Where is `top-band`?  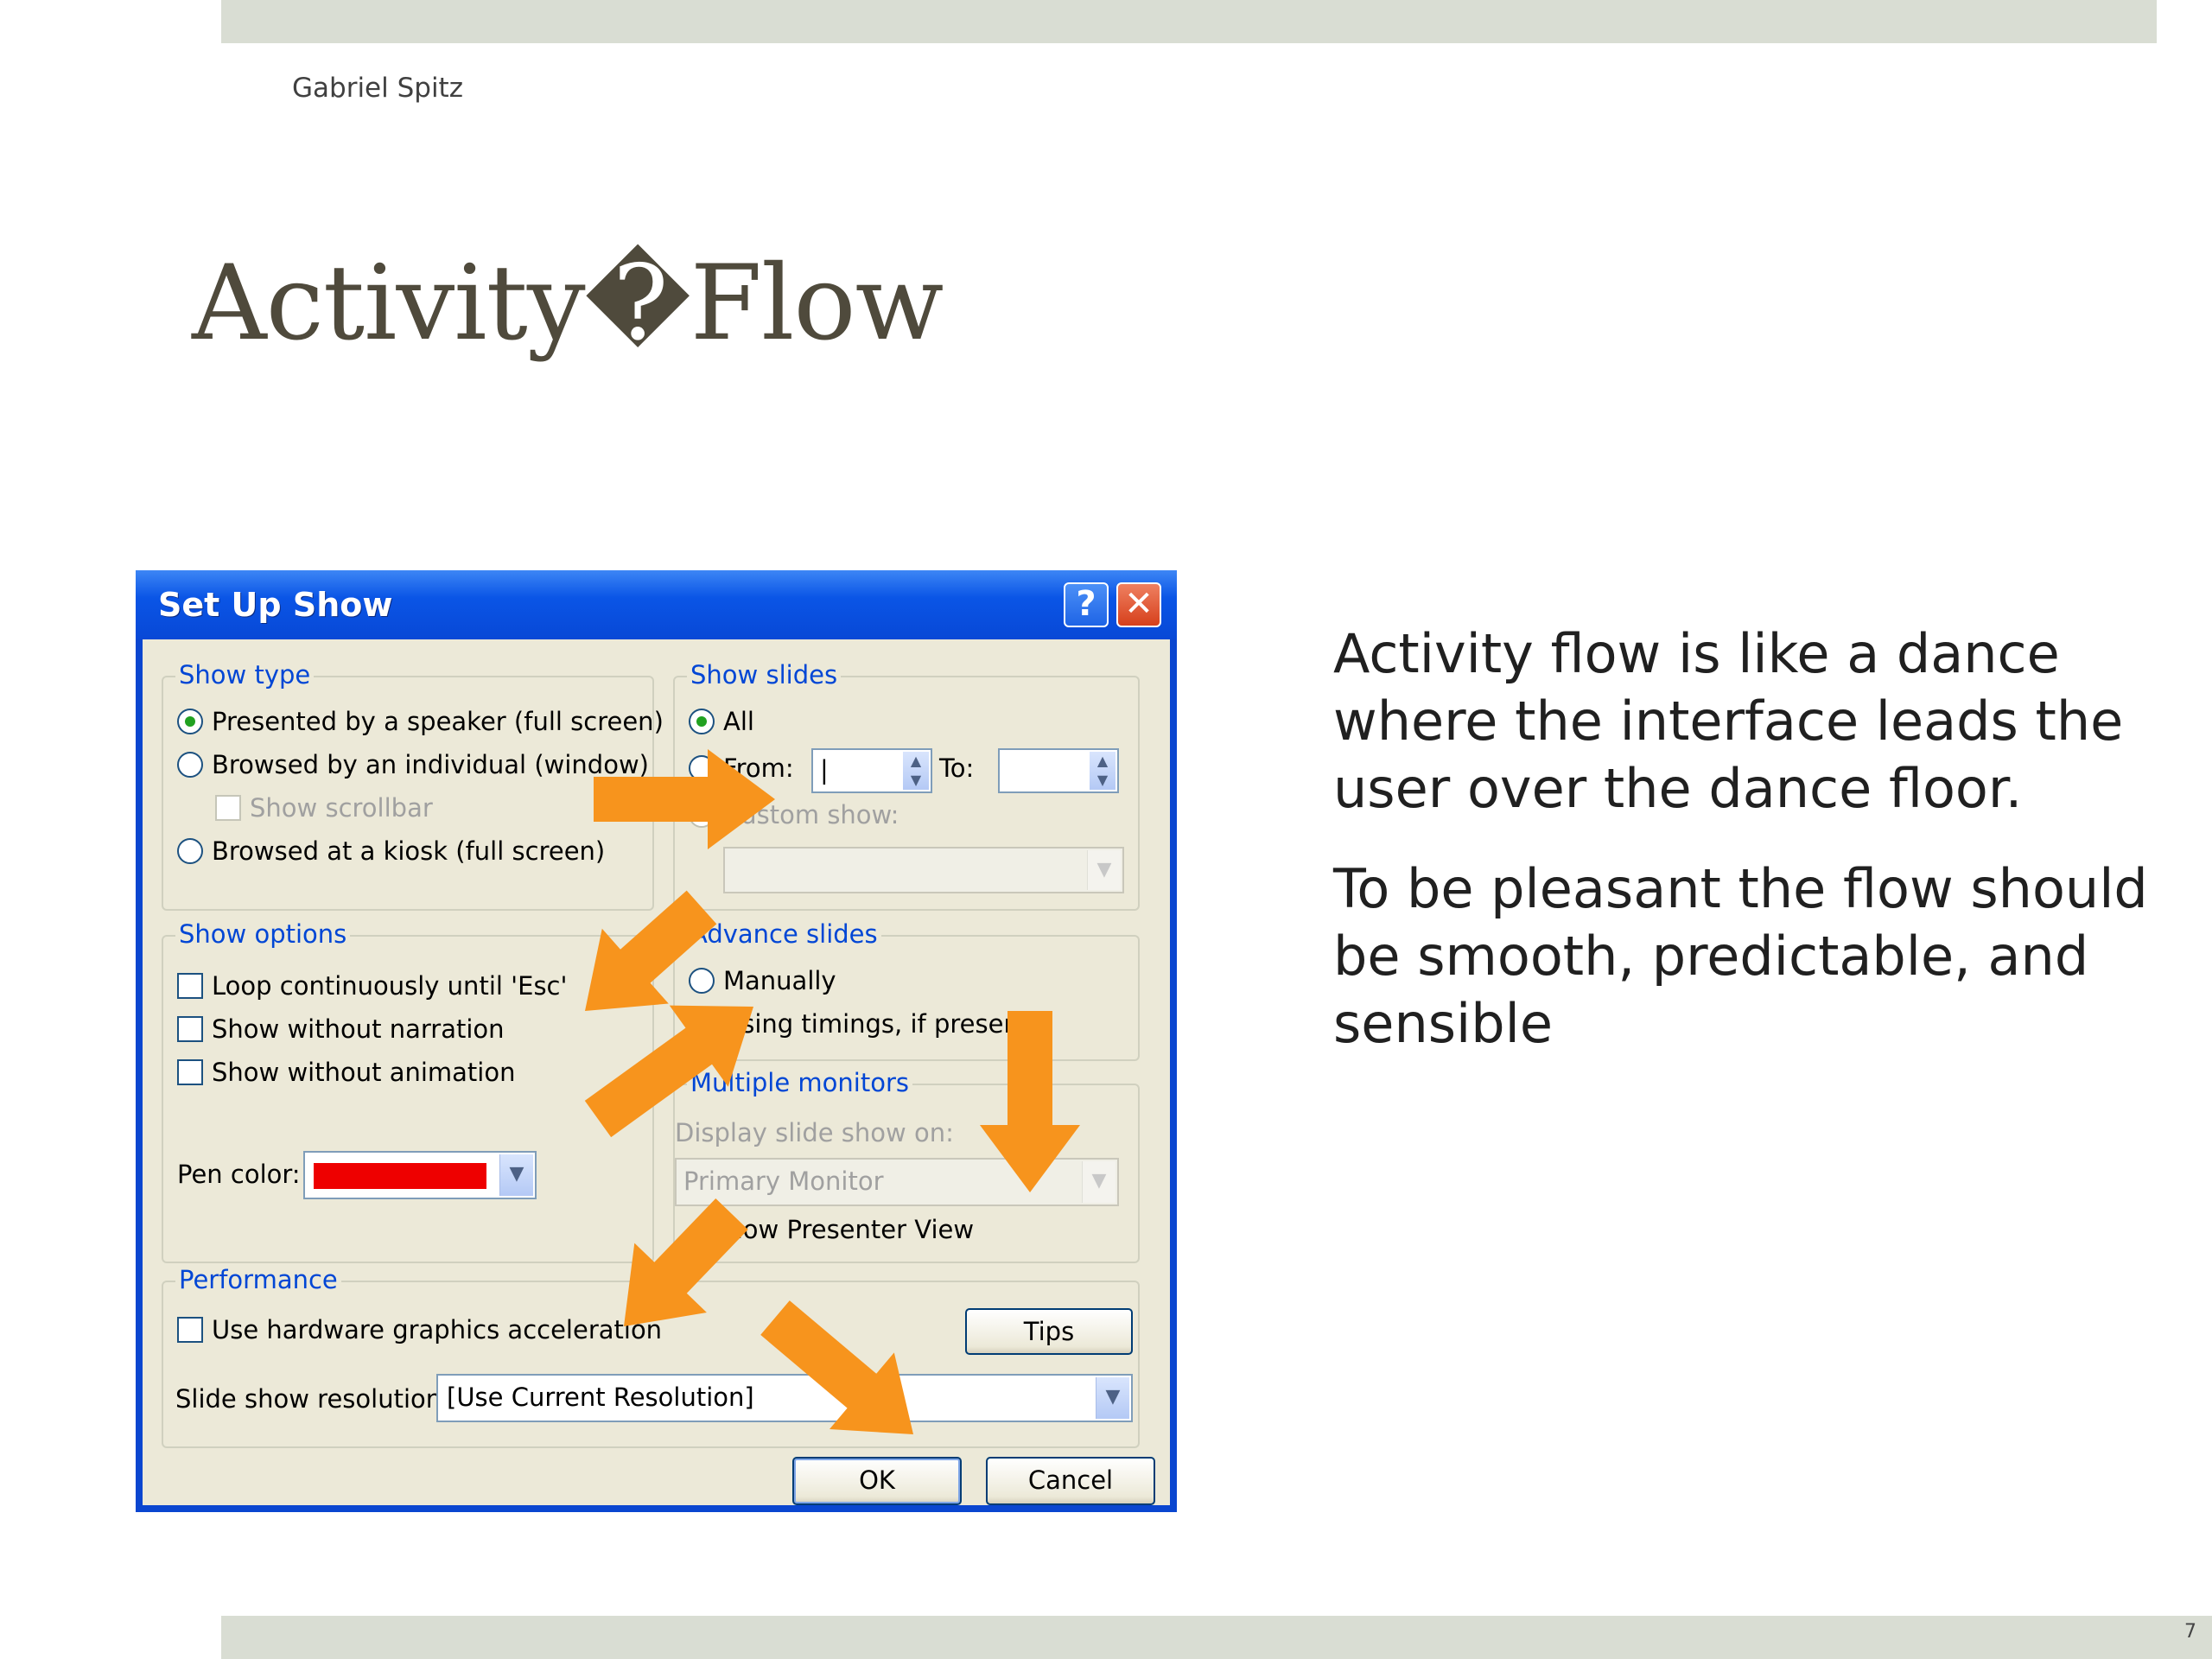 top-band is located at coordinates (1189, 21).